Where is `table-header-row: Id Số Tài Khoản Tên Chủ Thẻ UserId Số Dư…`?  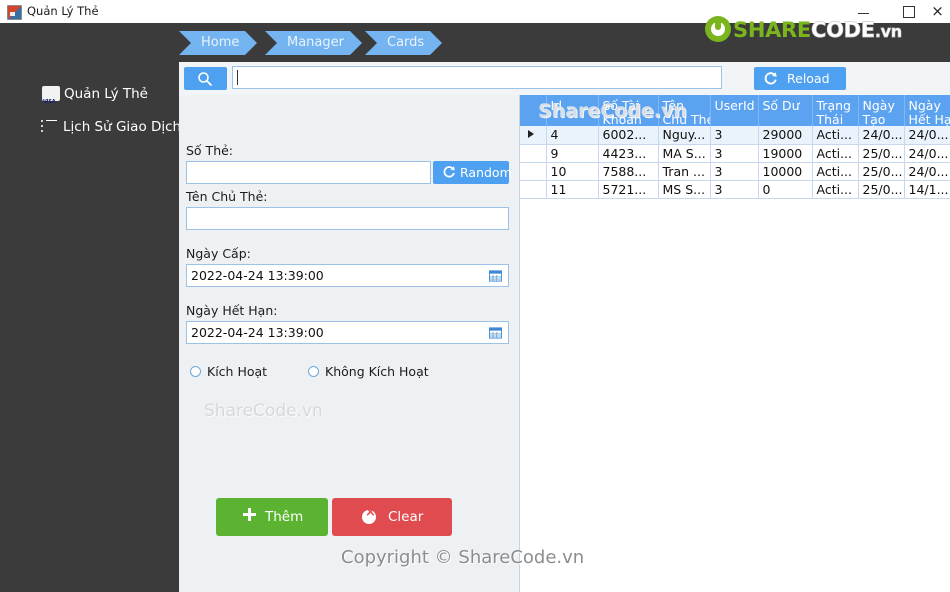 table-header-row: Id Số Tài Khoản Tên Chủ Thẻ UserId Số Dư… is located at coordinates (735, 110).